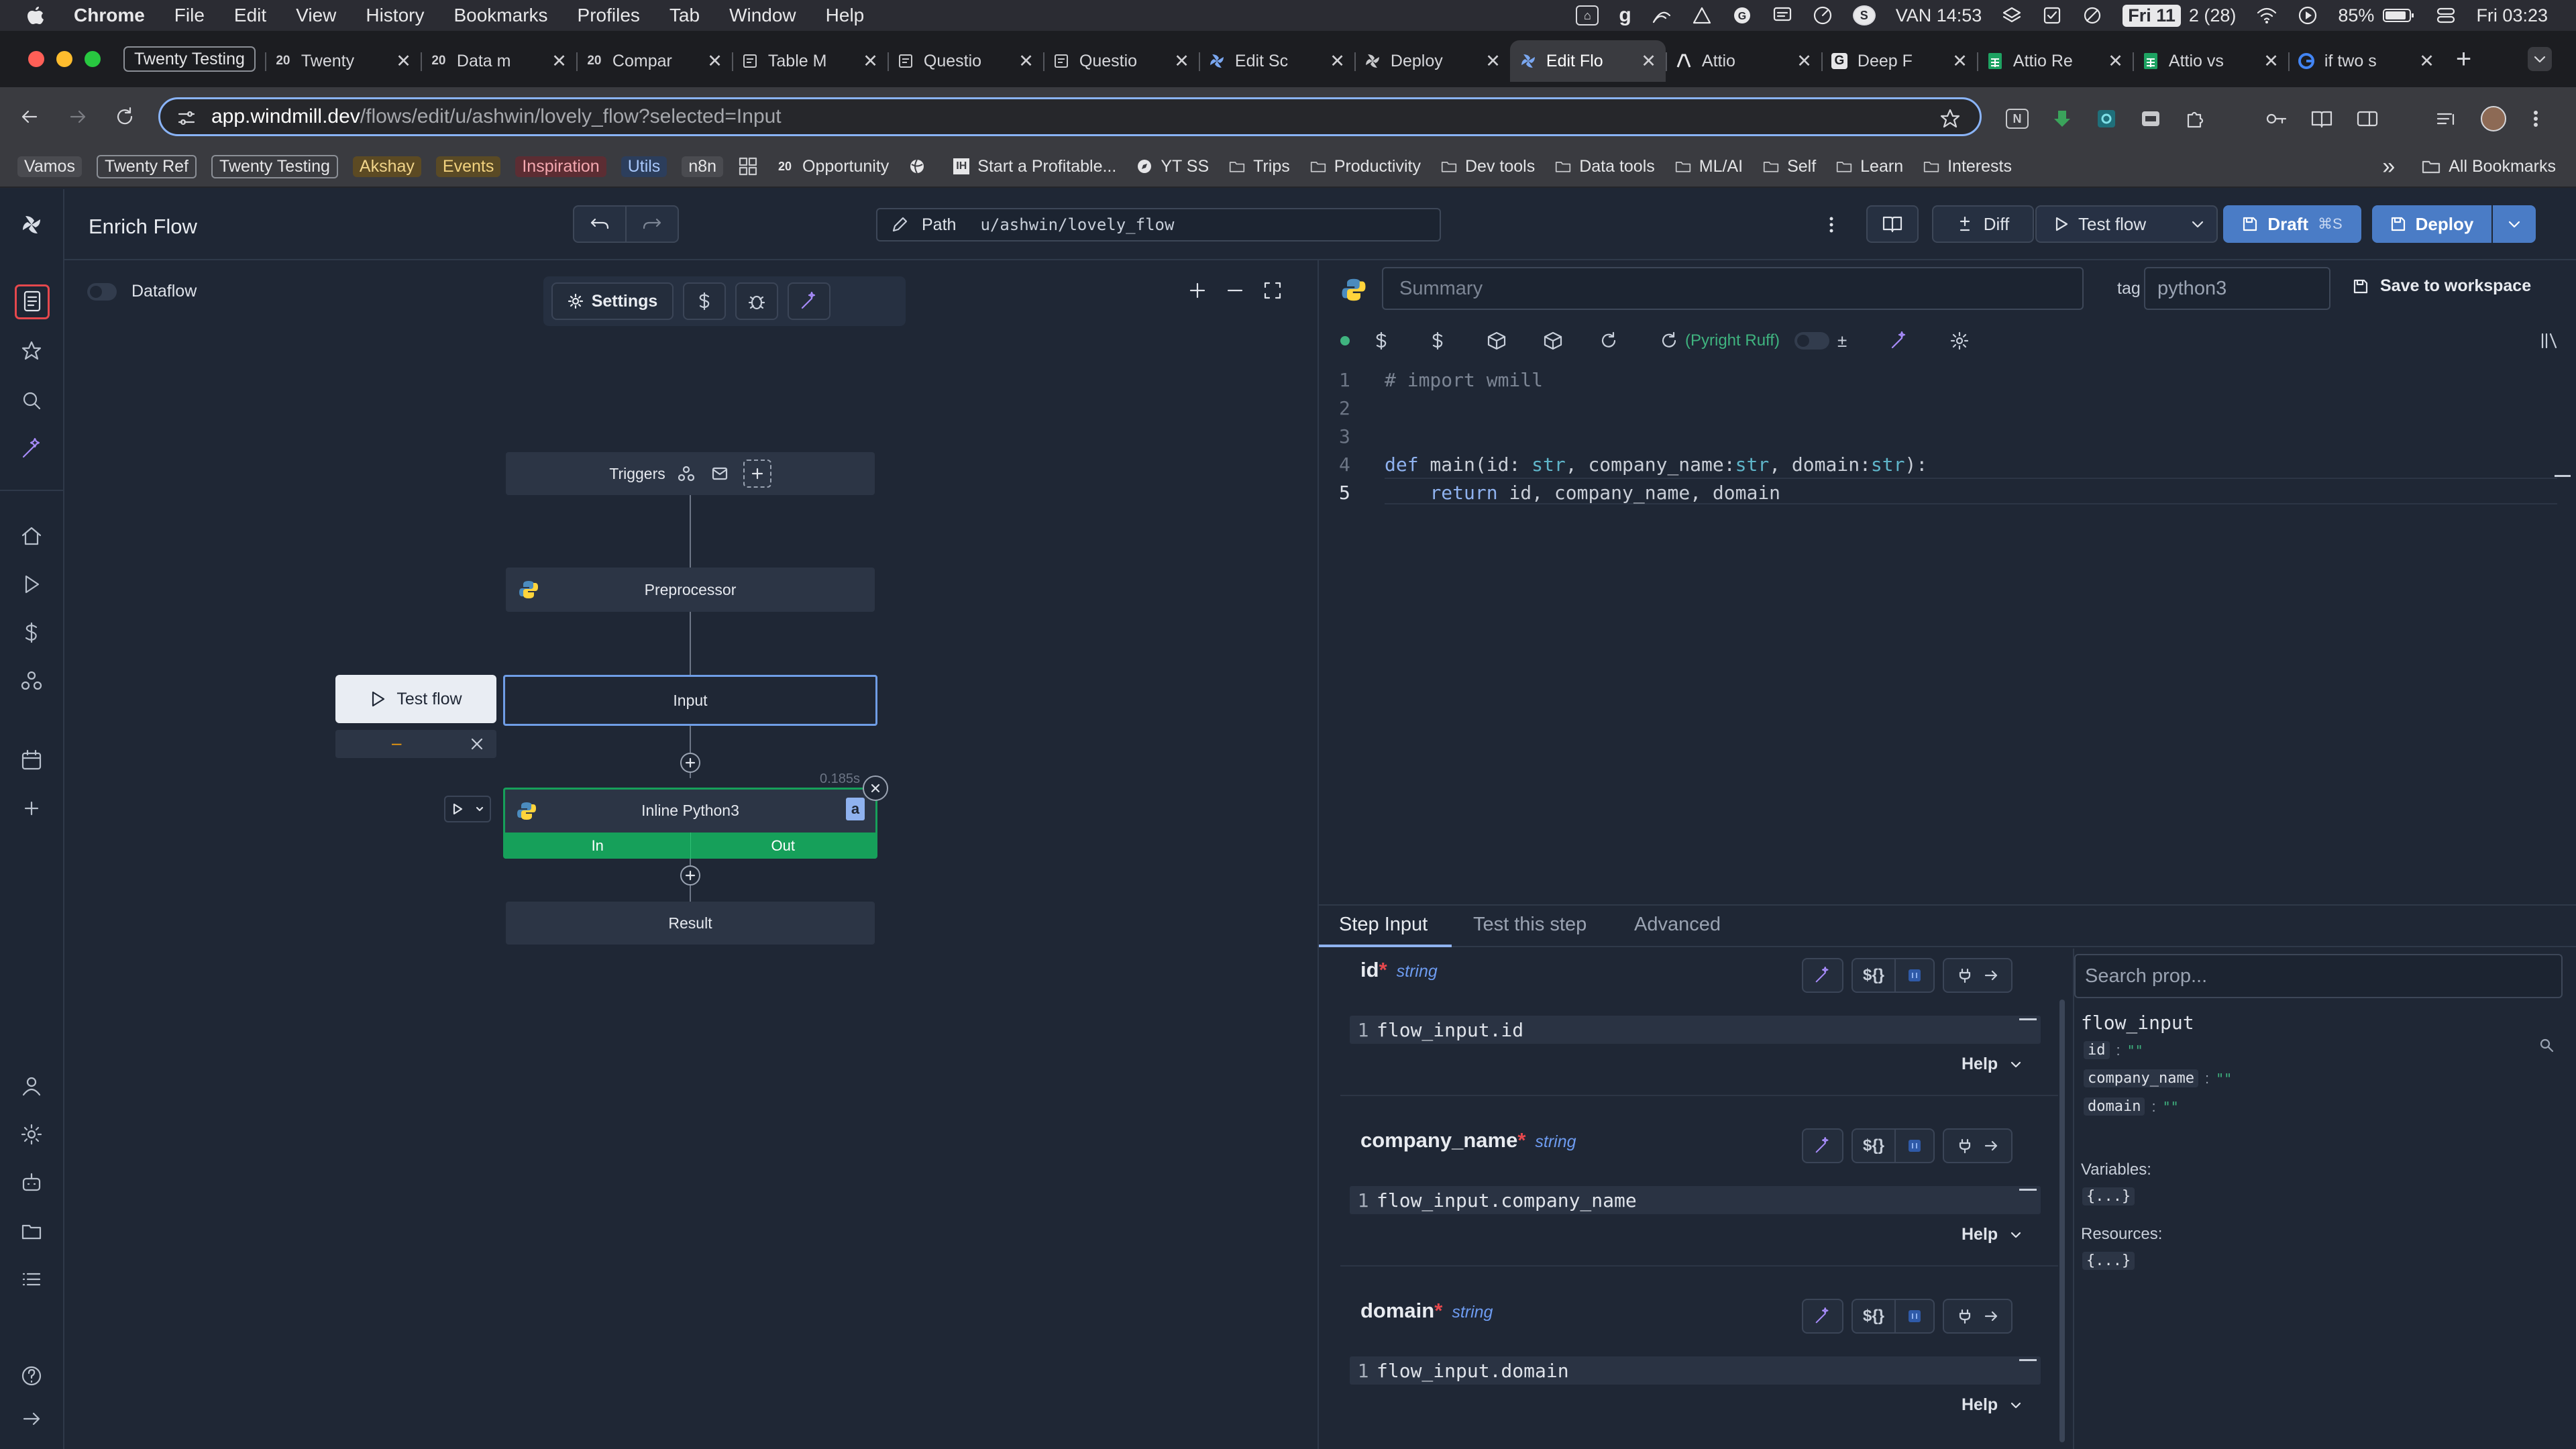  I want to click on menu-item-chrome: Chrome, so click(109, 15).